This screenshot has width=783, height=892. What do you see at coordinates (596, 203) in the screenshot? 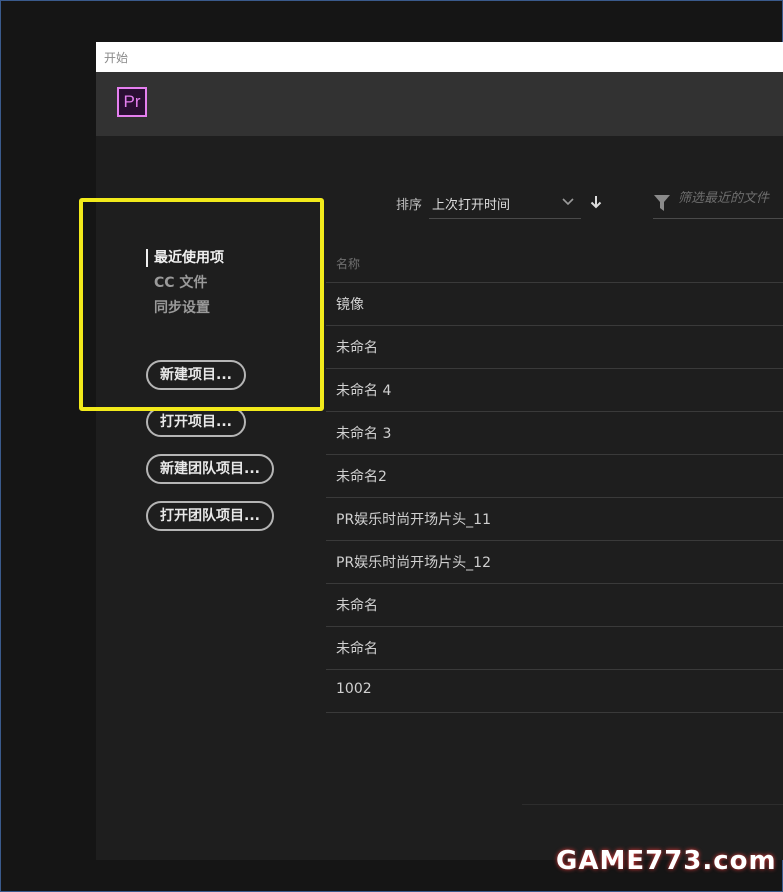
I see `arrow-down-icon` at bounding box center [596, 203].